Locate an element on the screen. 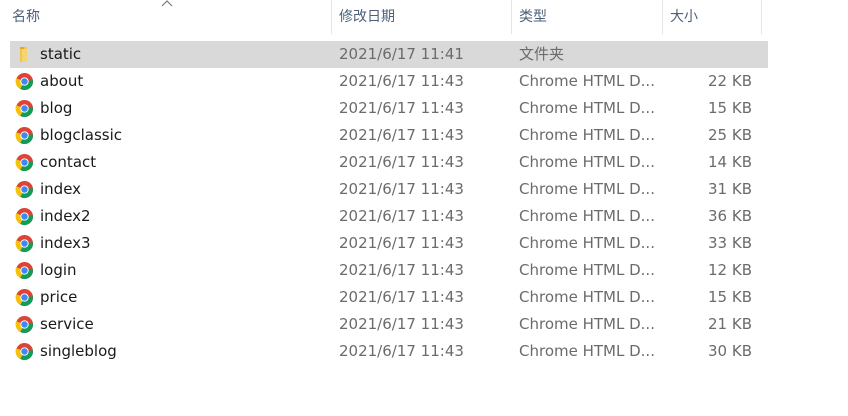 This screenshot has width=848, height=416. file-size: 14 KB is located at coordinates (730, 162).